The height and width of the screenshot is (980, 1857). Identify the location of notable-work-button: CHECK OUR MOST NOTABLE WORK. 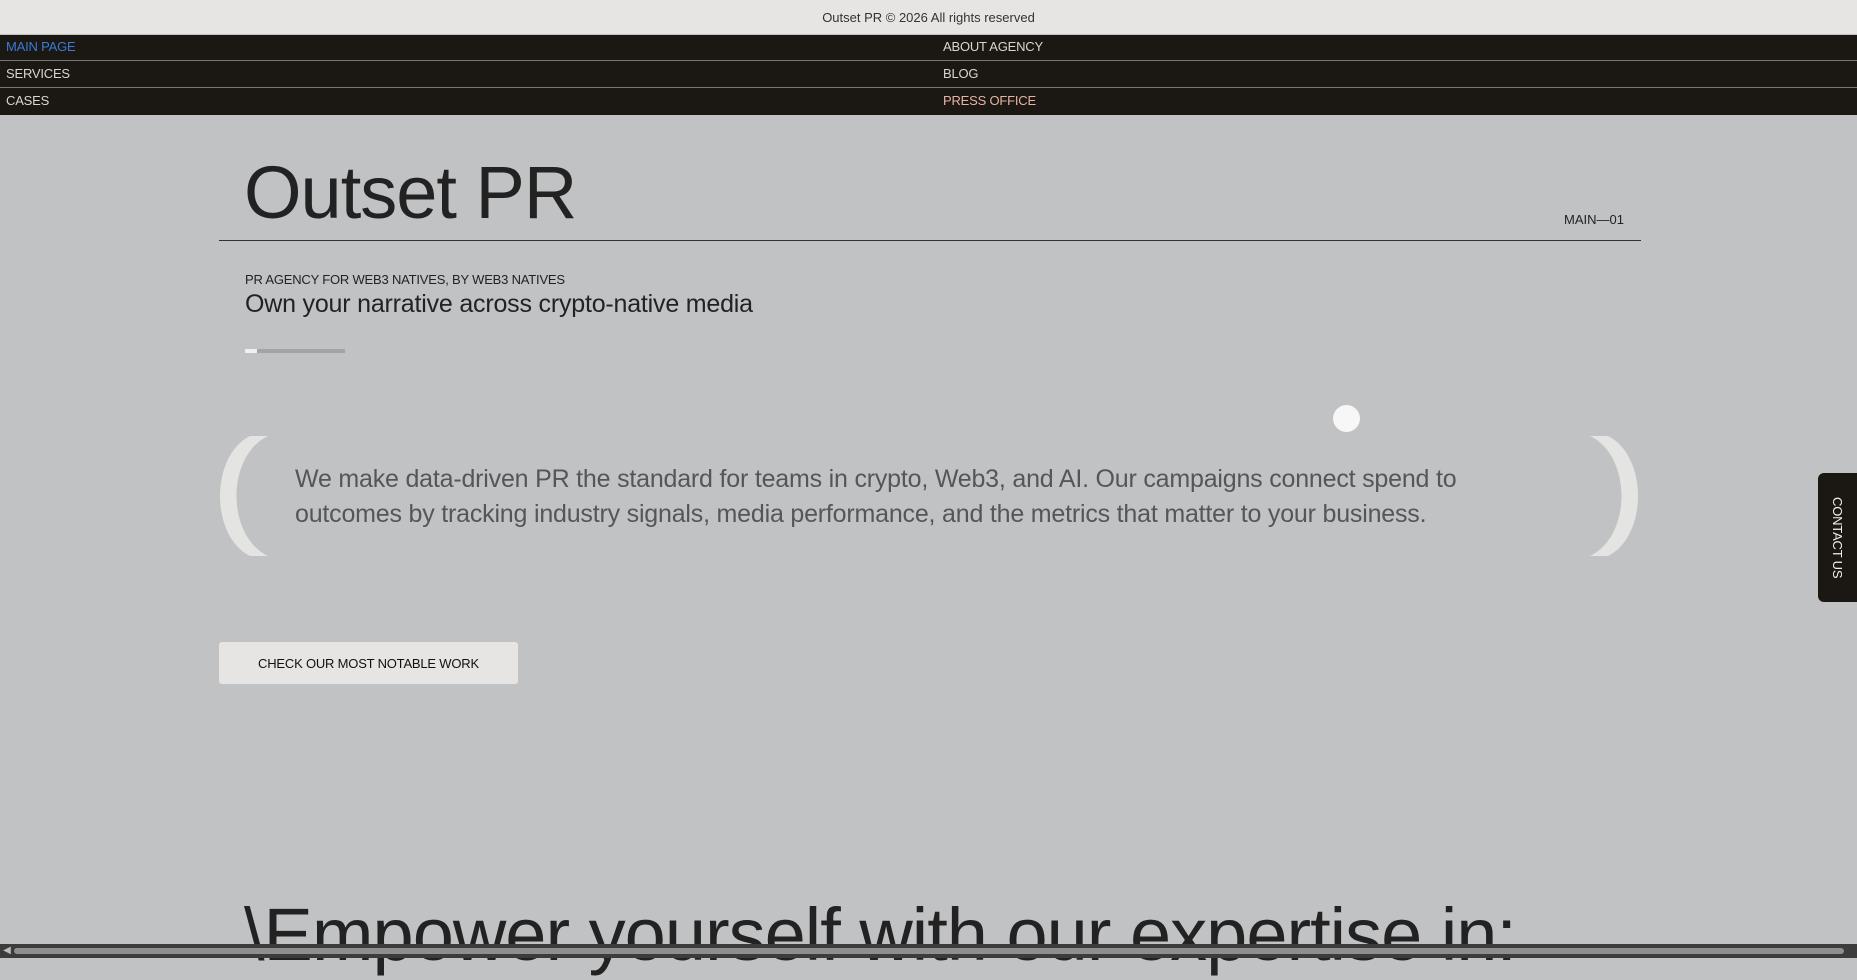
(368, 663).